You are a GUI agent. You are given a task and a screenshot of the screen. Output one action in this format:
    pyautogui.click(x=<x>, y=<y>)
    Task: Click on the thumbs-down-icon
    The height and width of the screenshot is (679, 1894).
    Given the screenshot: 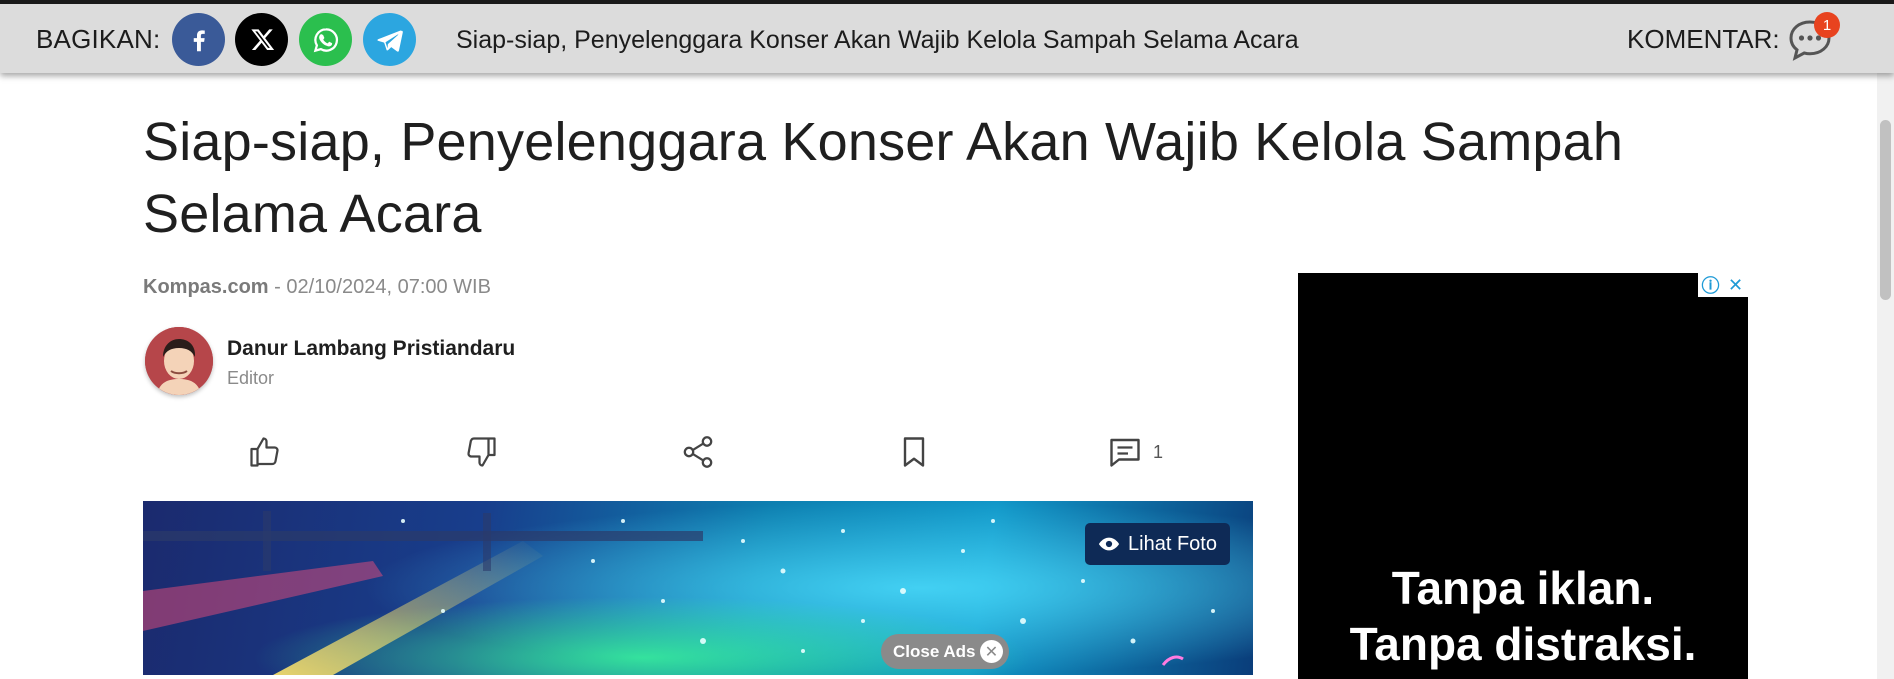 What is the action you would take?
    pyautogui.click(x=481, y=452)
    